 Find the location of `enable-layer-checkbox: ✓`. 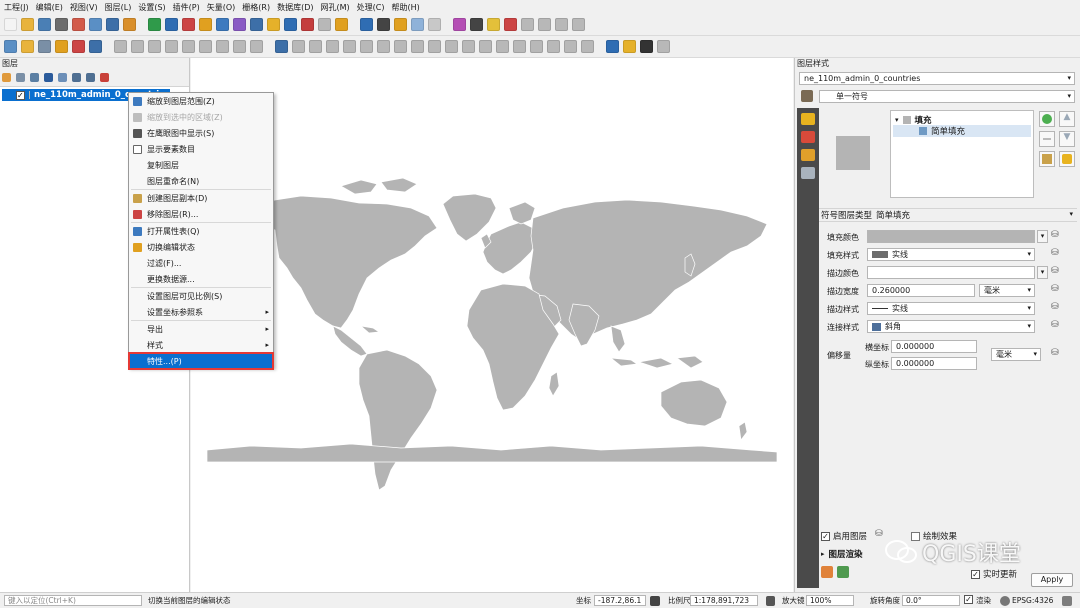

enable-layer-checkbox: ✓ is located at coordinates (825, 536).